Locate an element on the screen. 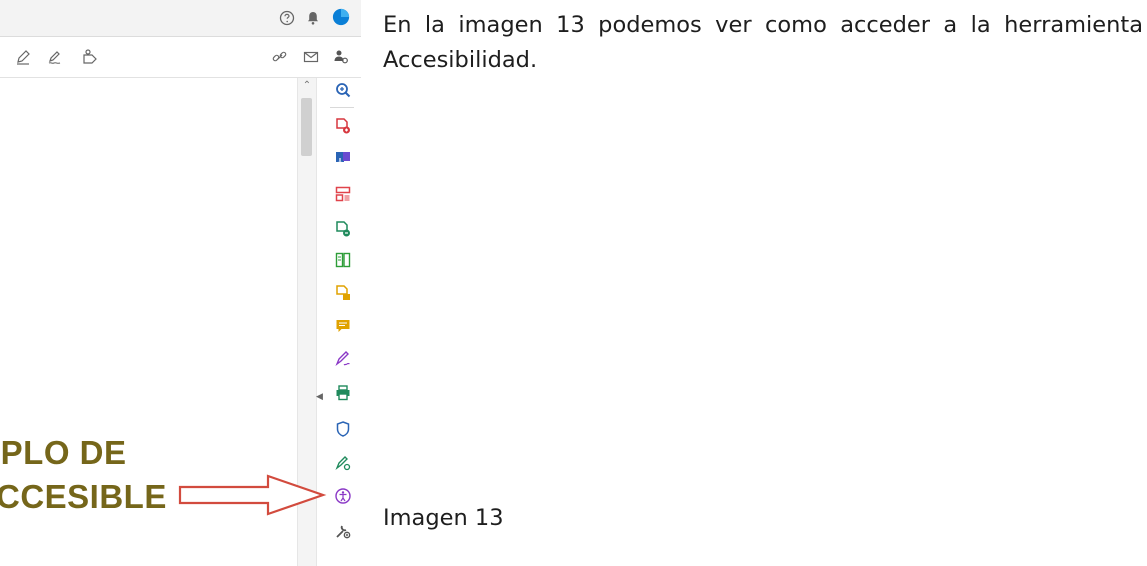 The width and height of the screenshot is (1147, 566). create-pdf-icon is located at coordinates (343, 126).